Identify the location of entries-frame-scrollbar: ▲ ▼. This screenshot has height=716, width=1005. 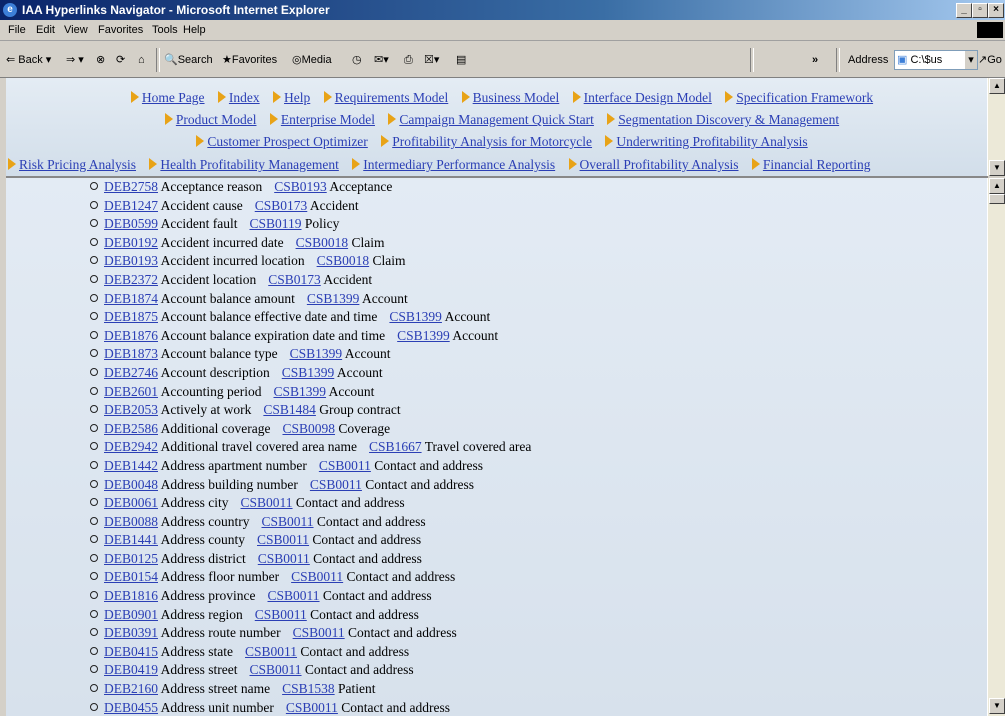
(996, 447).